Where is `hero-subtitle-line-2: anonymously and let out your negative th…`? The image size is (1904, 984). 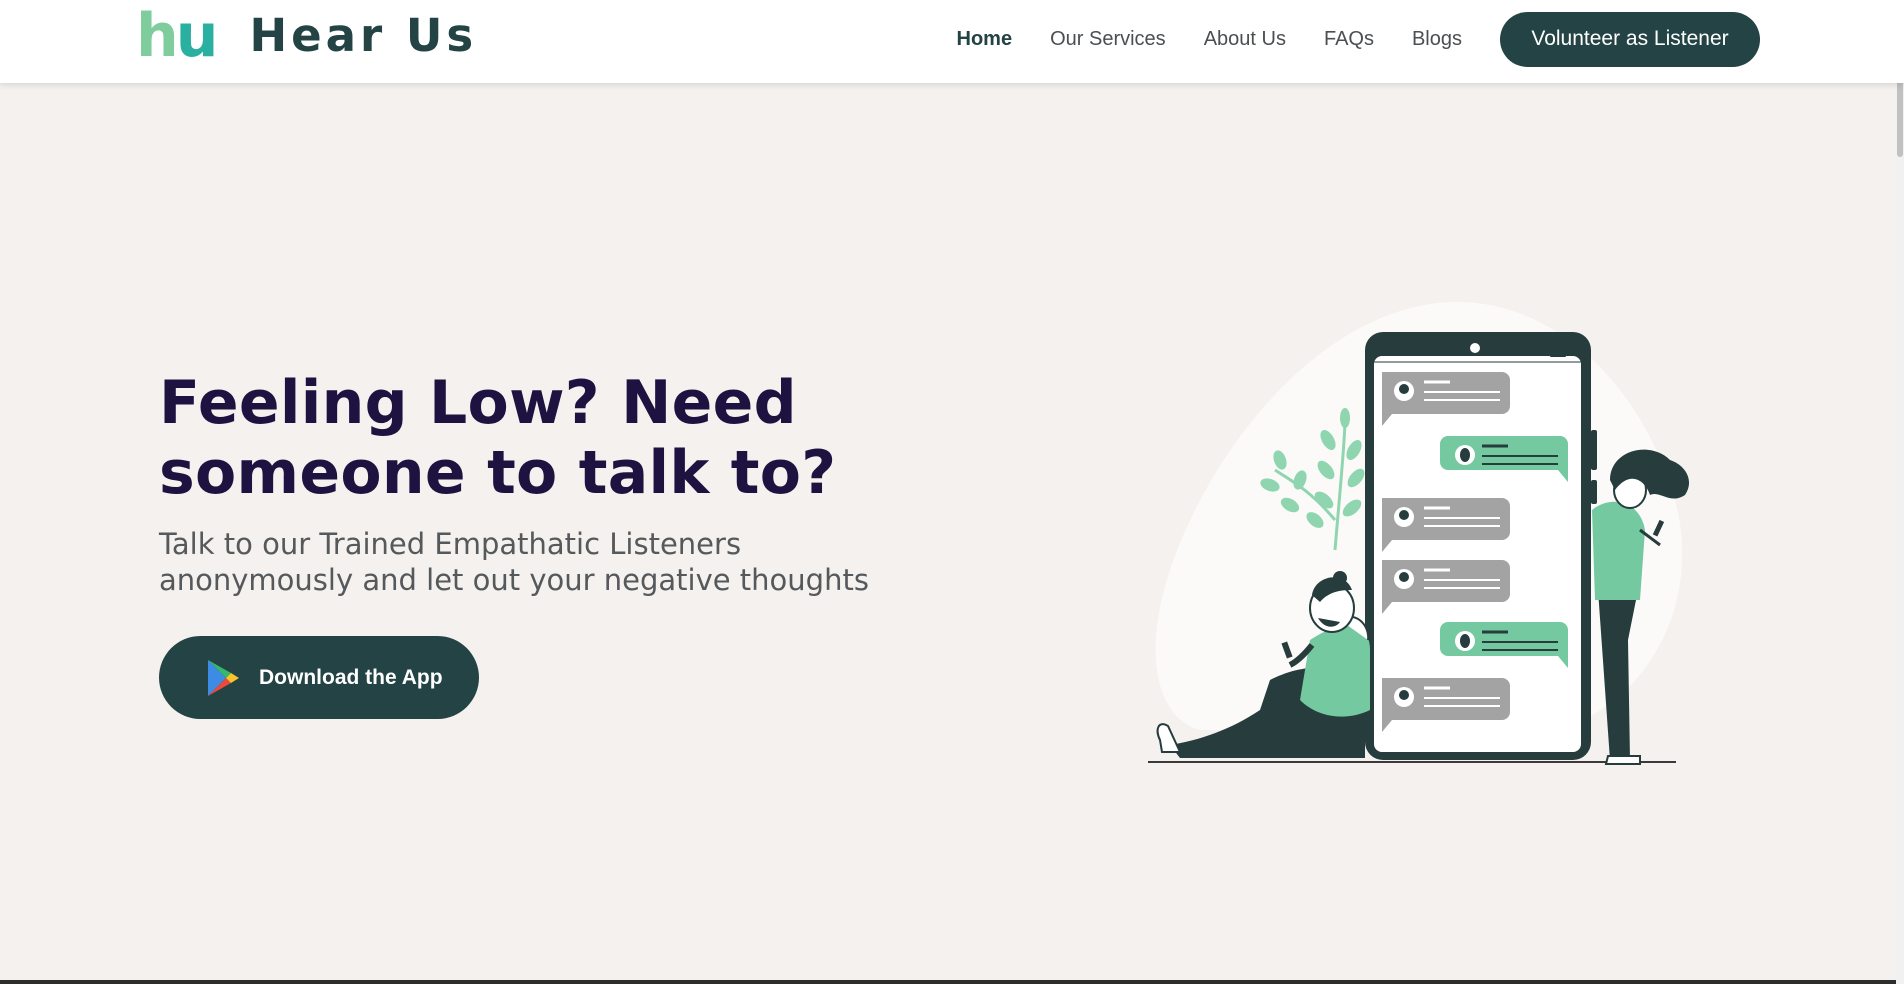
hero-subtitle-line-2: anonymously and let out your negative th… is located at coordinates (514, 580).